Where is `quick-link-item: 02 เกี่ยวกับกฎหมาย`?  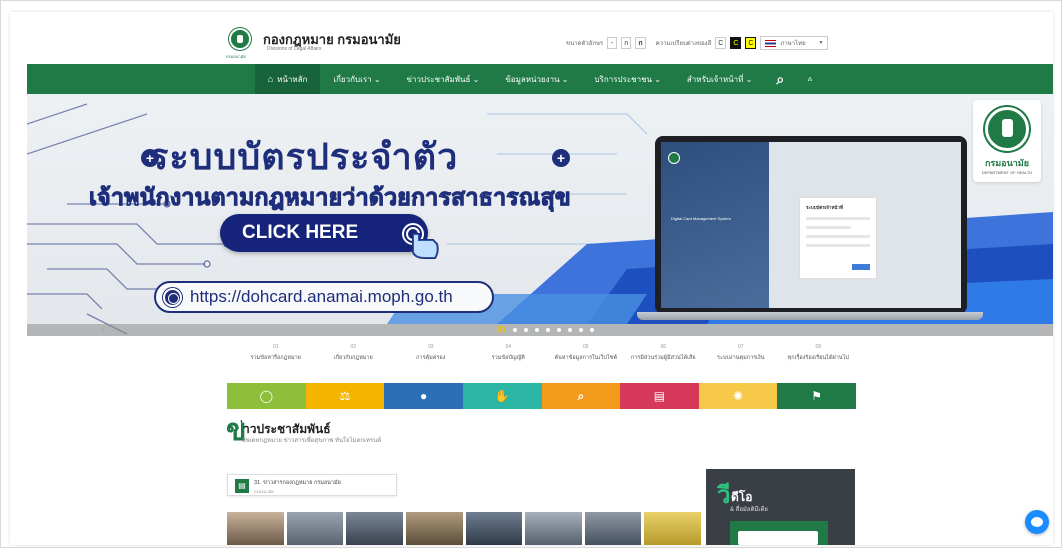 quick-link-item: 02 เกี่ยวกับกฎหมาย is located at coordinates (354, 358).